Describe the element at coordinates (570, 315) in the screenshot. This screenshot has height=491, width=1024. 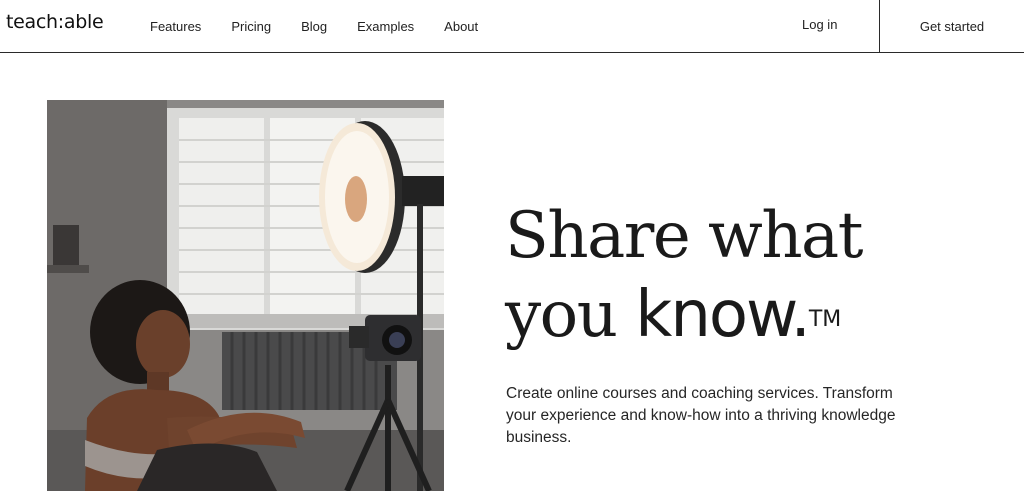
I see `headline-line2-serif: you` at that location.